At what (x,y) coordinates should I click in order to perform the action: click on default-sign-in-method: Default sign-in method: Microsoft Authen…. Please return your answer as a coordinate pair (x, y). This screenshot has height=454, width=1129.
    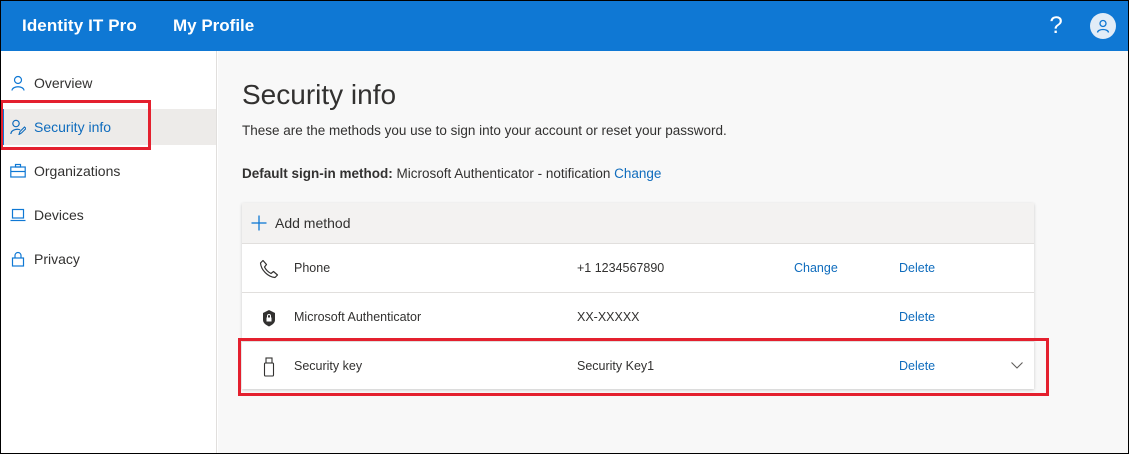
    Looking at the image, I should click on (451, 173).